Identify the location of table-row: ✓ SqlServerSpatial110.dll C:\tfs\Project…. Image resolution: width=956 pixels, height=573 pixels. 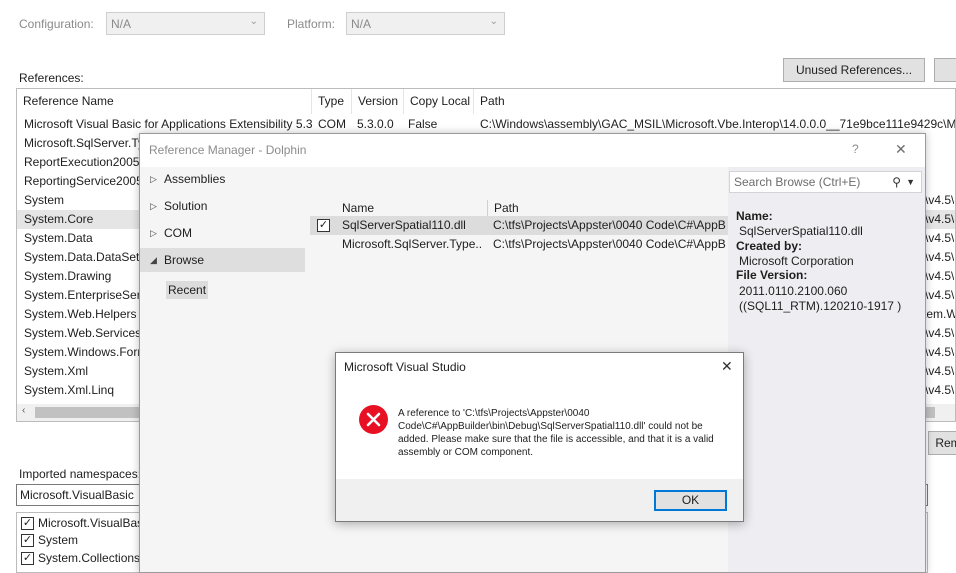
(519, 225).